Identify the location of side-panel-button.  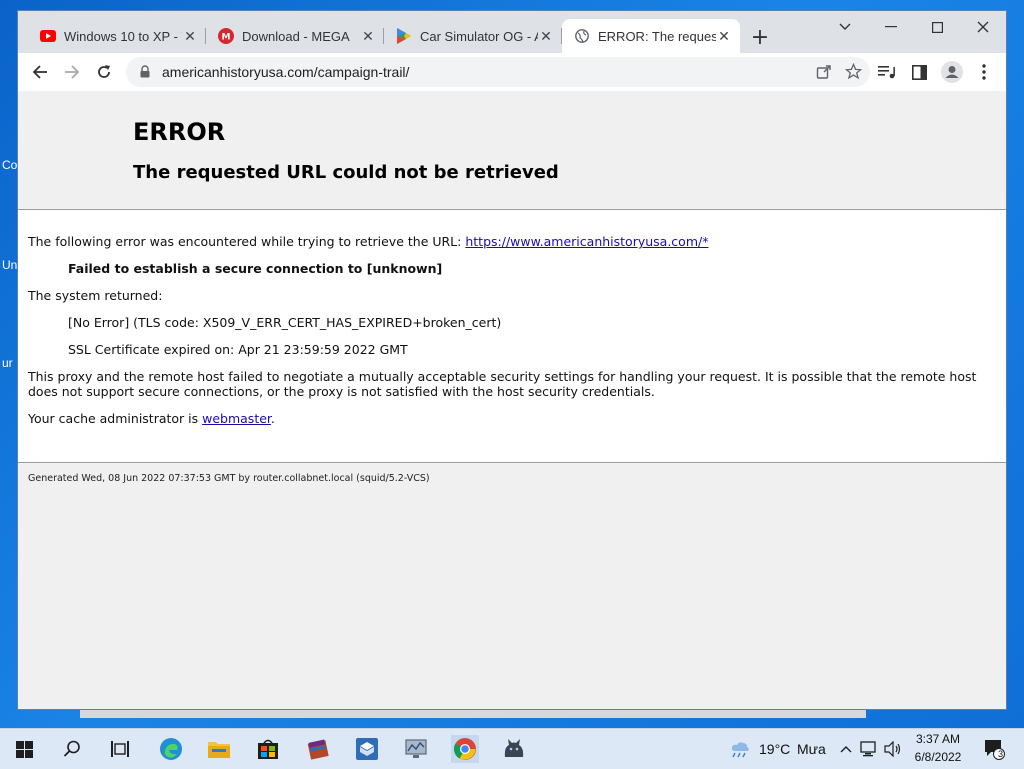
(919, 72).